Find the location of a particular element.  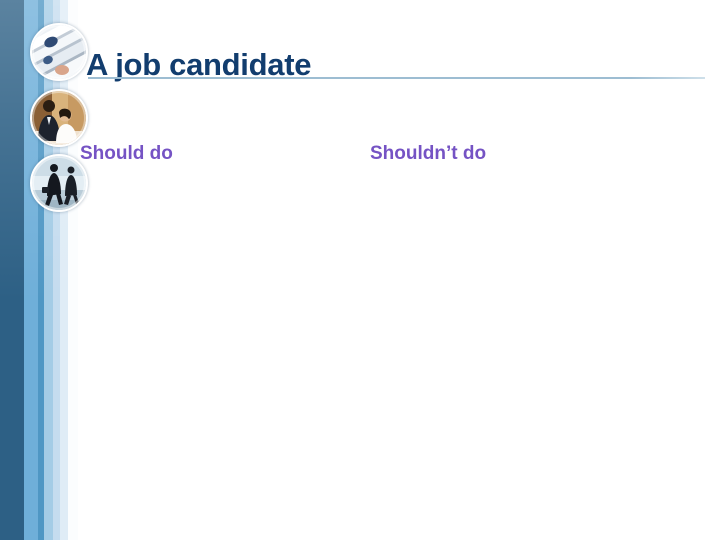

stripe-pale-blue is located at coordinates (56, 270).